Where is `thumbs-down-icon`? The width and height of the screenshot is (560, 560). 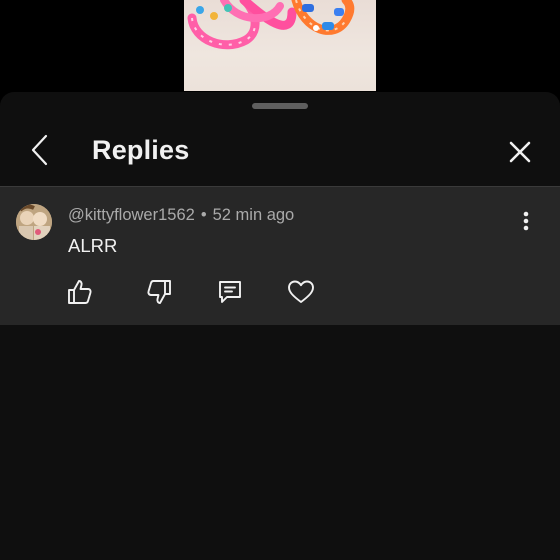
thumbs-down-icon is located at coordinates (159, 292).